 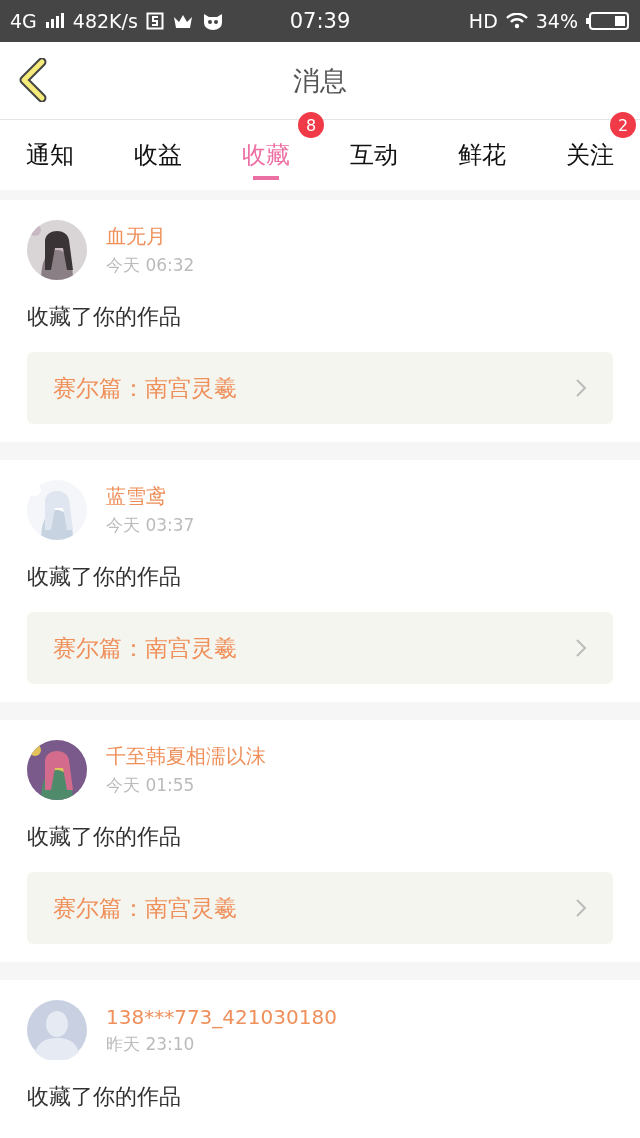 I want to click on tab: 互动, so click(x=374, y=151).